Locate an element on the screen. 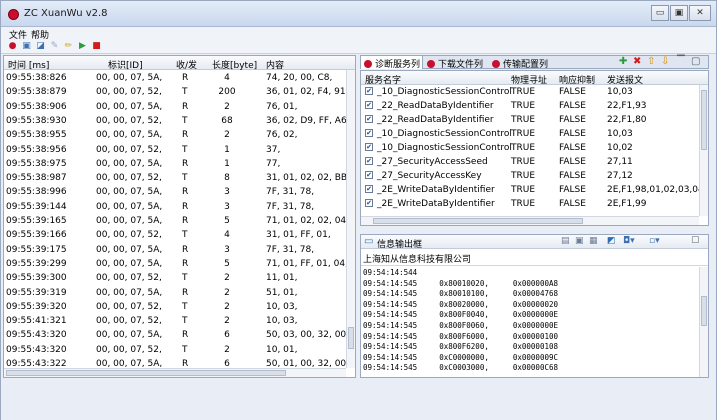 This screenshot has width=717, height=420. log-row: 09:55:38:906 00, 00, 07, 5A, R 2 76, 01, is located at coordinates (175, 106).